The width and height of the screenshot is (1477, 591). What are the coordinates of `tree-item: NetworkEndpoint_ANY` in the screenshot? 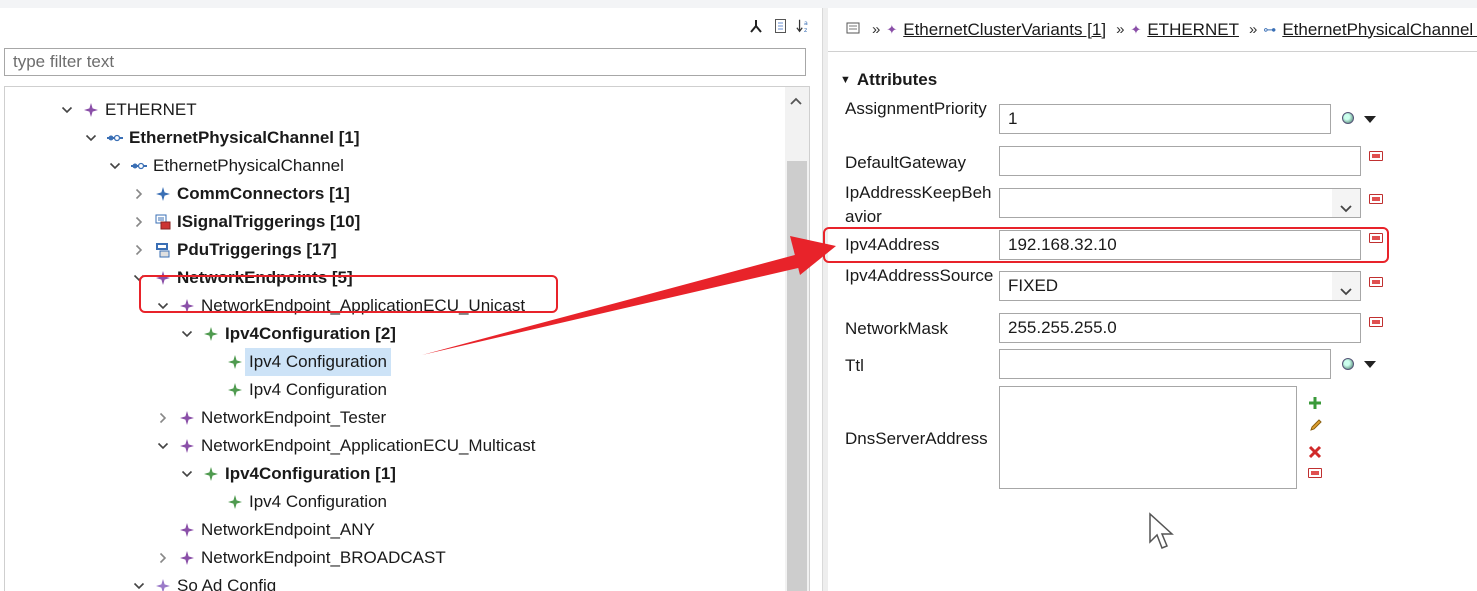 It's located at (265, 530).